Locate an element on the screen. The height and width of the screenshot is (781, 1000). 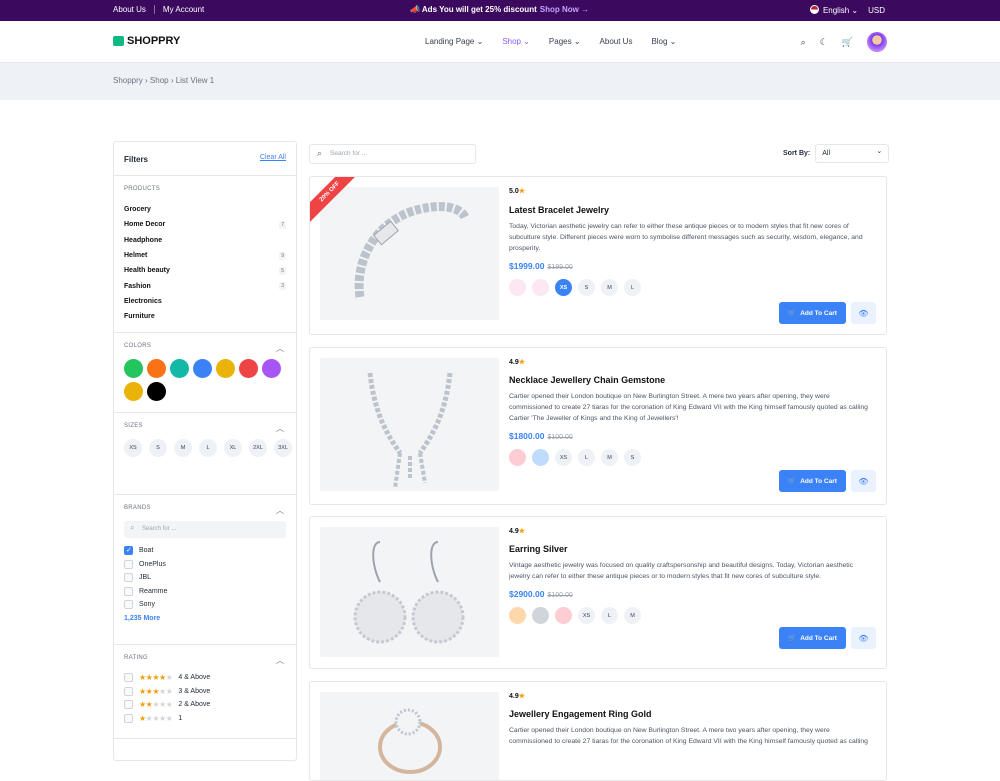
size-option: S is located at coordinates (158, 448).